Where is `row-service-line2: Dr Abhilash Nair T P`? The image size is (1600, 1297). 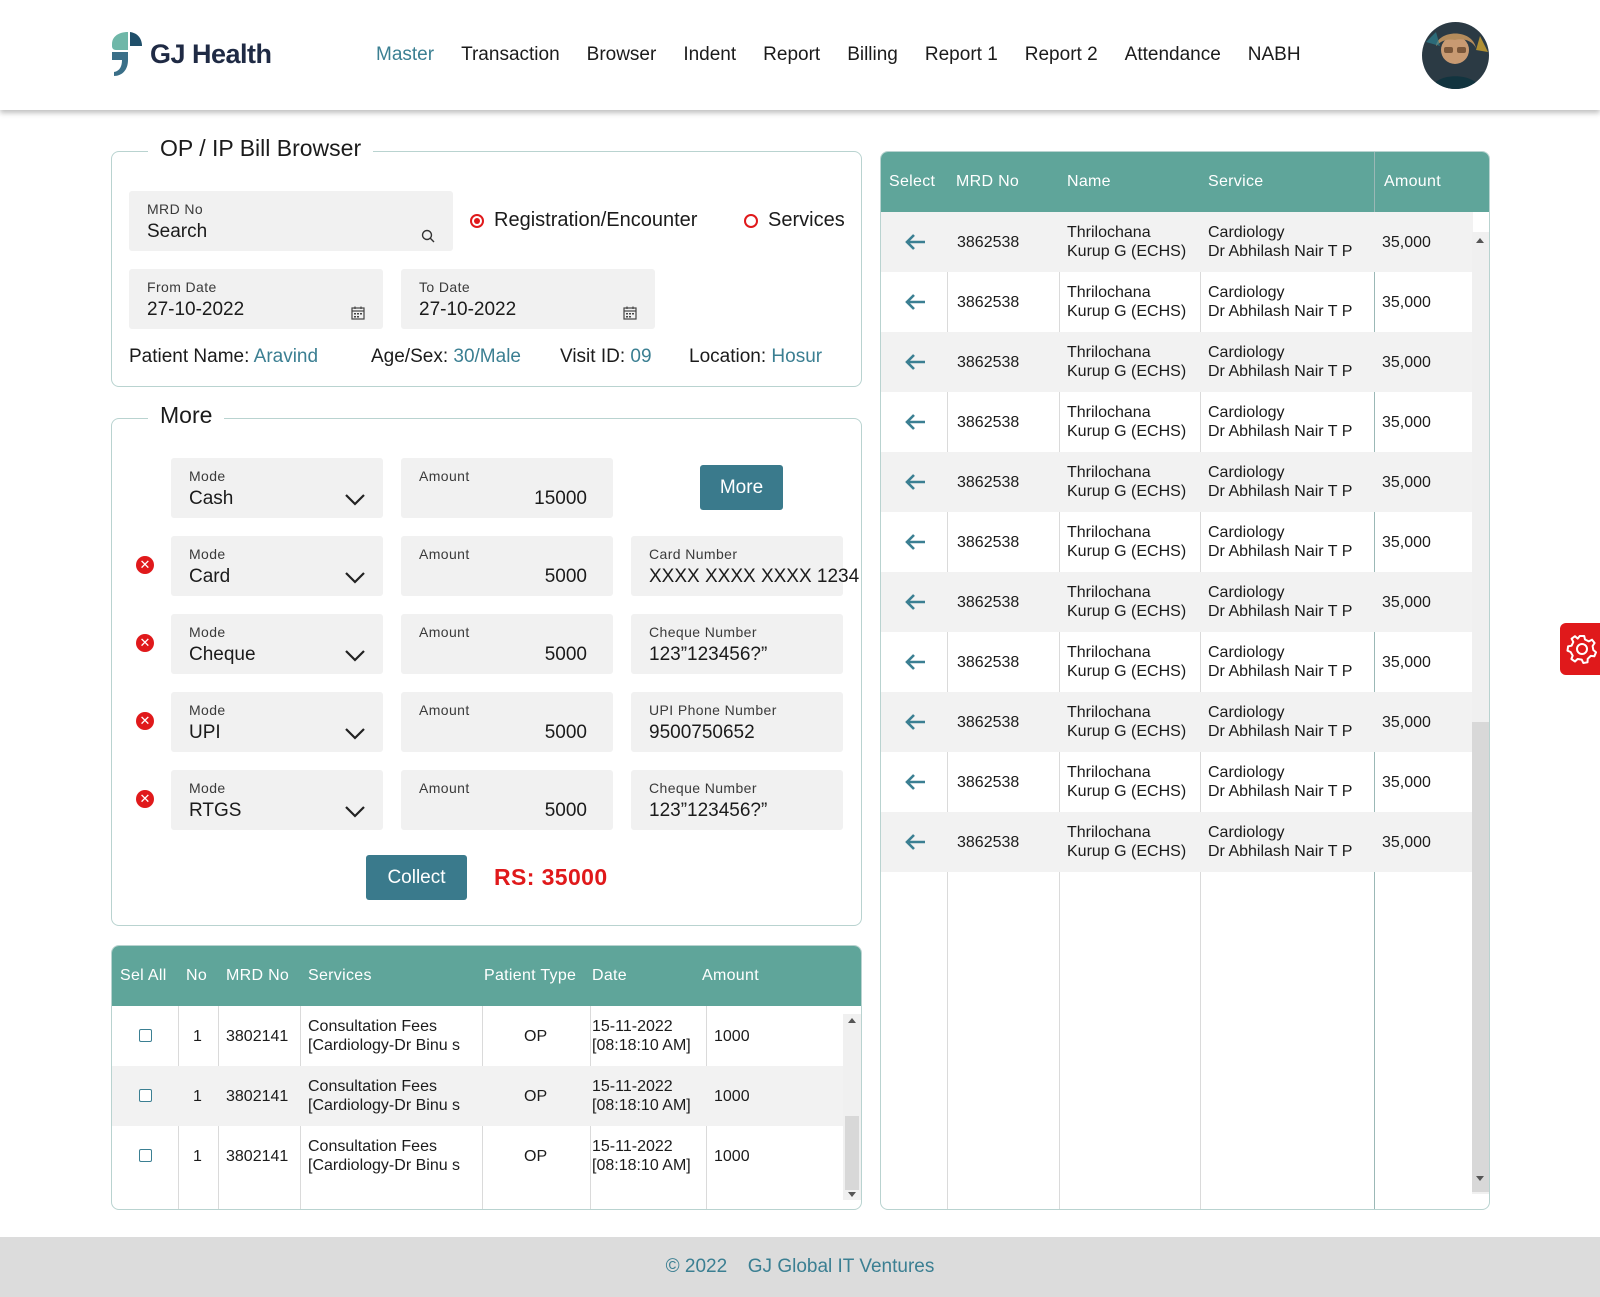 row-service-line2: Dr Abhilash Nair T P is located at coordinates (1280, 251).